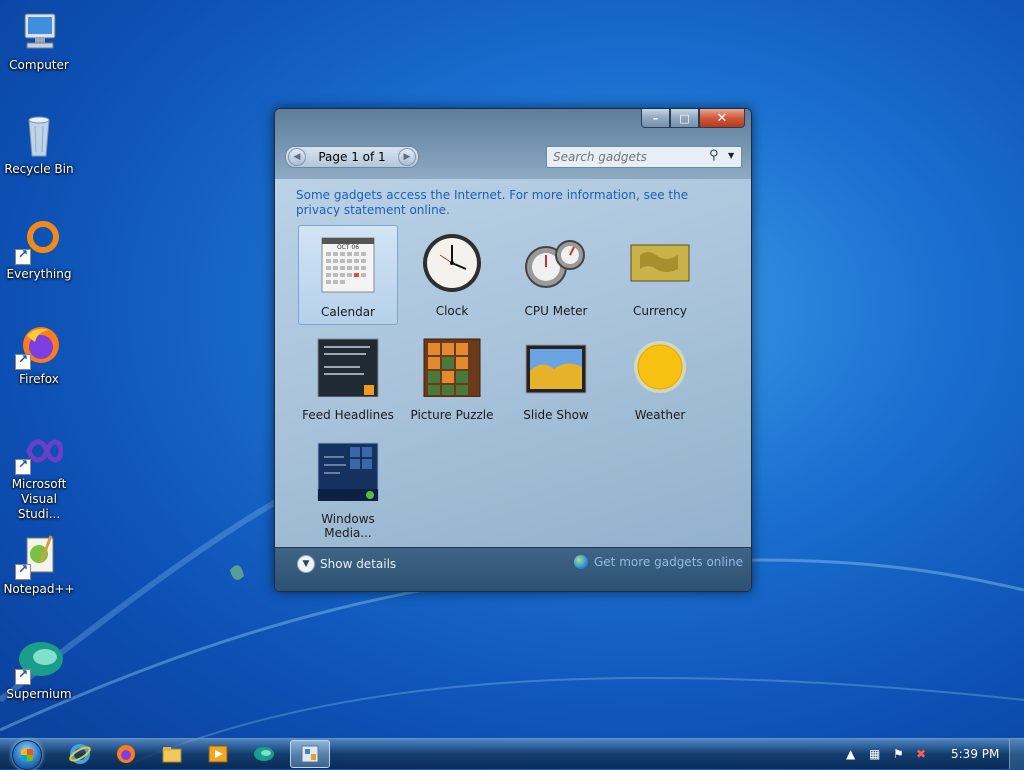  What do you see at coordinates (39, 65) in the screenshot?
I see `desktop-icon-label: Computer` at bounding box center [39, 65].